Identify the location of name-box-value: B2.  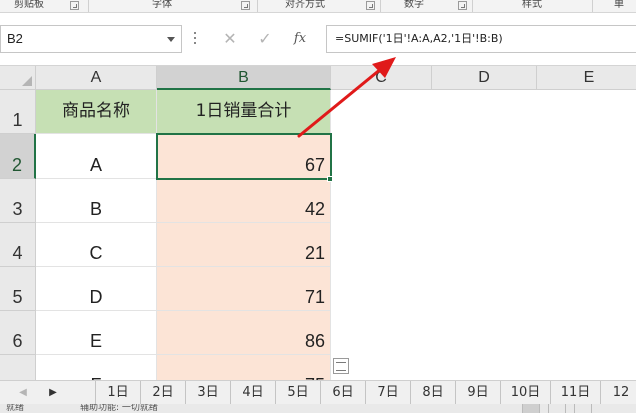
(15, 38).